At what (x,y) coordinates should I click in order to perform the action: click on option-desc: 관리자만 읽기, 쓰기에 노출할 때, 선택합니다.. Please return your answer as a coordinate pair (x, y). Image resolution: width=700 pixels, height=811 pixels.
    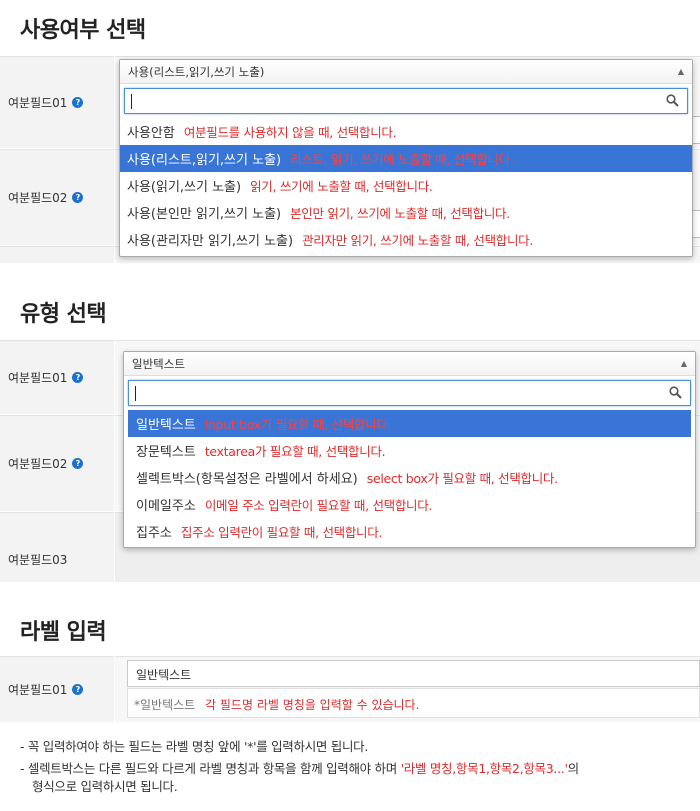
    Looking at the image, I should click on (418, 240).